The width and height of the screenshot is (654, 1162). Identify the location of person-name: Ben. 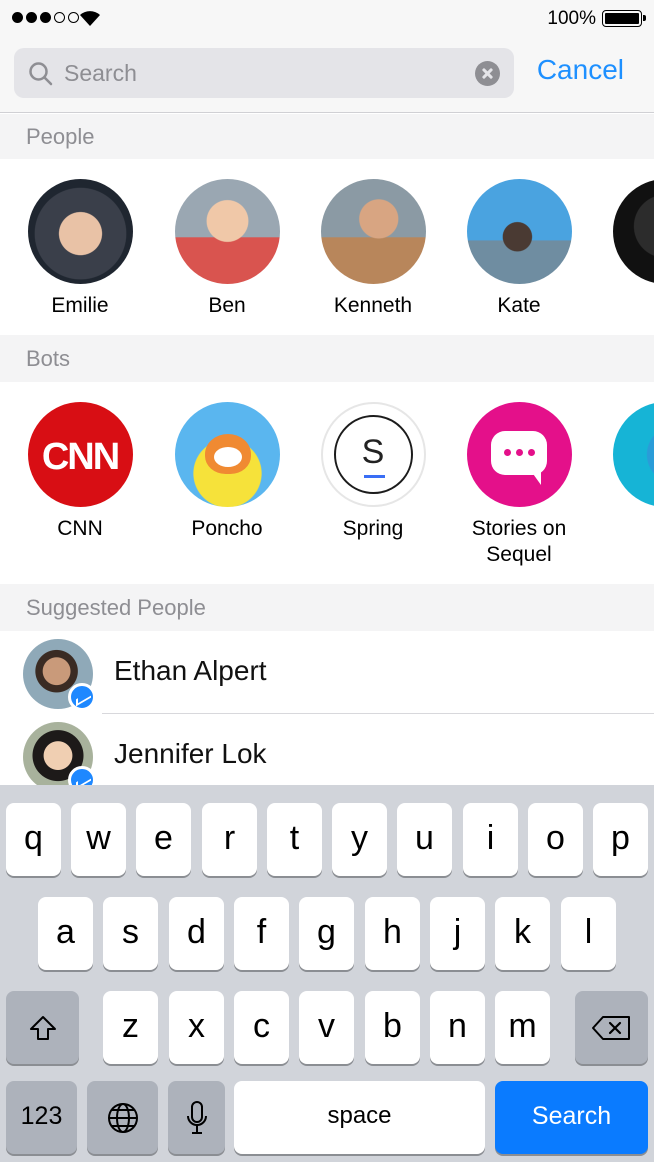
(227, 305).